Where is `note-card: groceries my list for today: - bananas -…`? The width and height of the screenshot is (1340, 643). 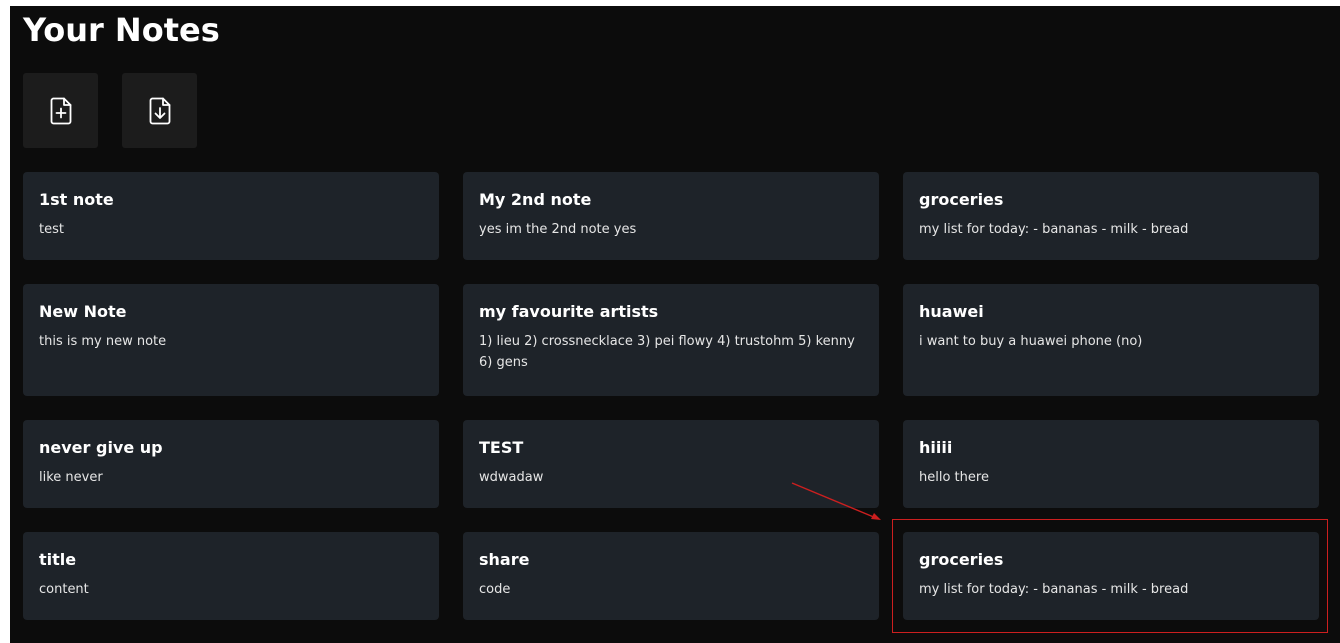 note-card: groceries my list for today: - bananas -… is located at coordinates (1111, 216).